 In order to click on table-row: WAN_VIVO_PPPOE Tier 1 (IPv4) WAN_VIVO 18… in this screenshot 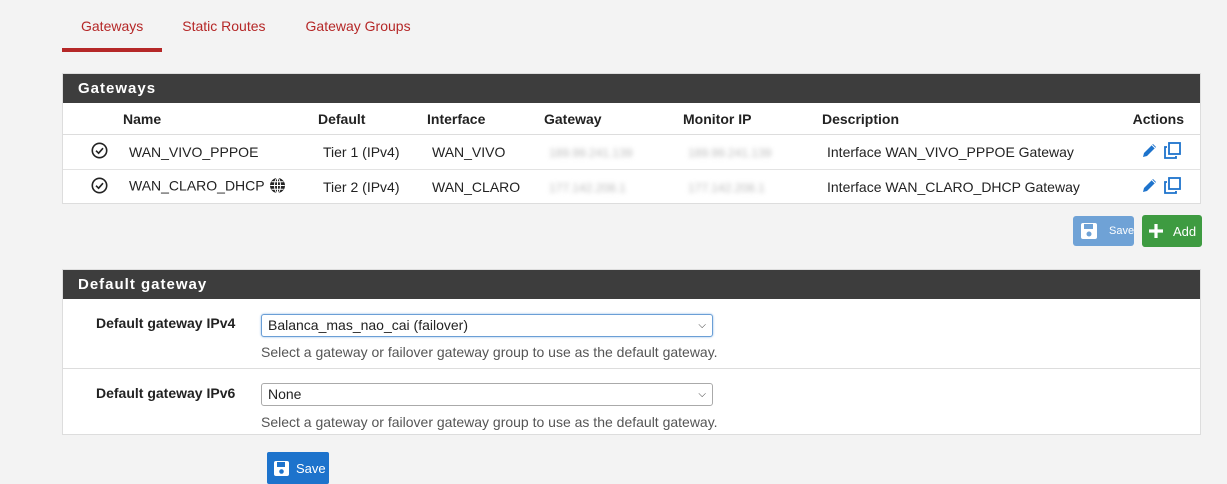, I will do `click(631, 152)`.